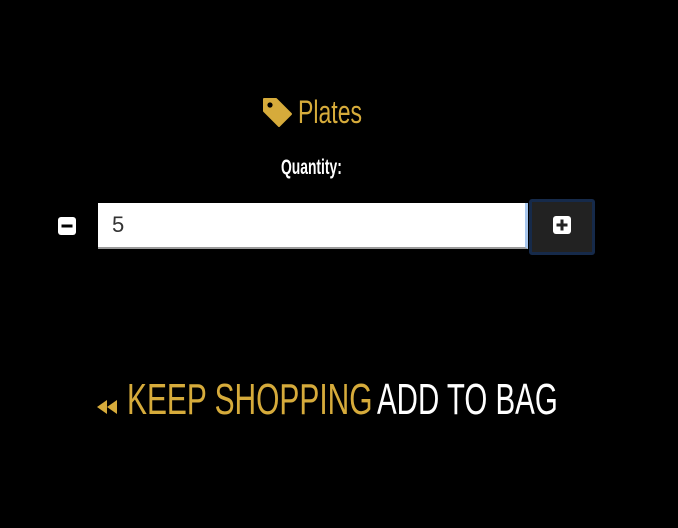 This screenshot has height=528, width=678. What do you see at coordinates (311, 167) in the screenshot?
I see `quantity-label: Quantity:` at bounding box center [311, 167].